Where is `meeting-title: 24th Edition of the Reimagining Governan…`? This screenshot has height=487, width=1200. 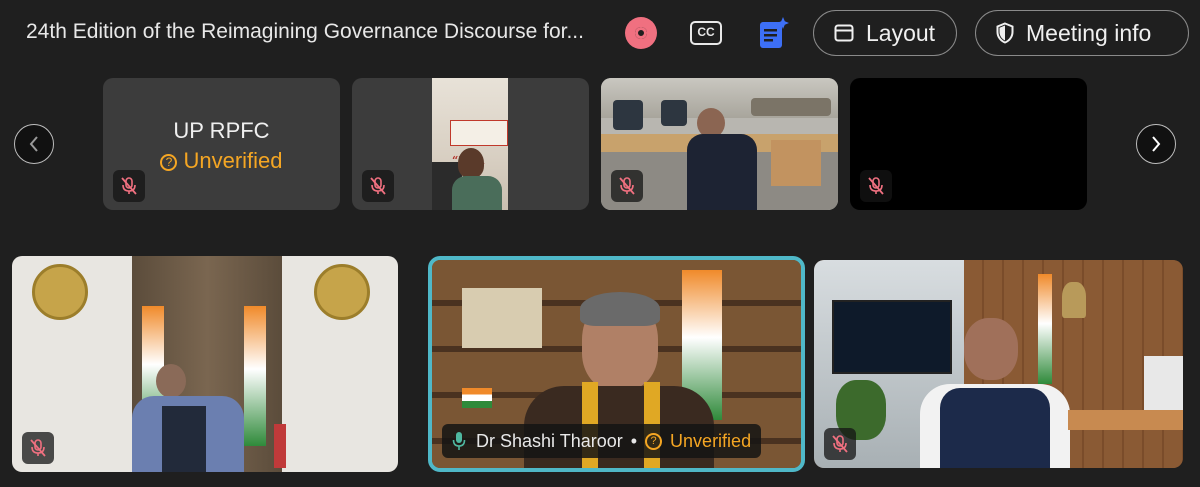 meeting-title: 24th Edition of the Reimagining Governan… is located at coordinates (305, 31).